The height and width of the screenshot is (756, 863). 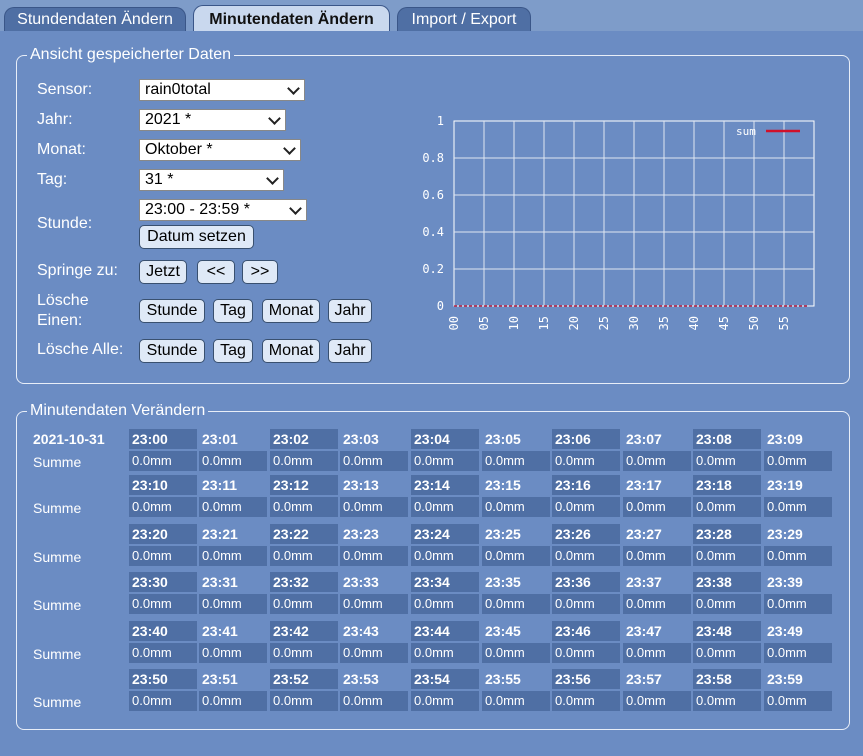 What do you see at coordinates (785, 439) in the screenshot?
I see `minute-time-cell: 23:09` at bounding box center [785, 439].